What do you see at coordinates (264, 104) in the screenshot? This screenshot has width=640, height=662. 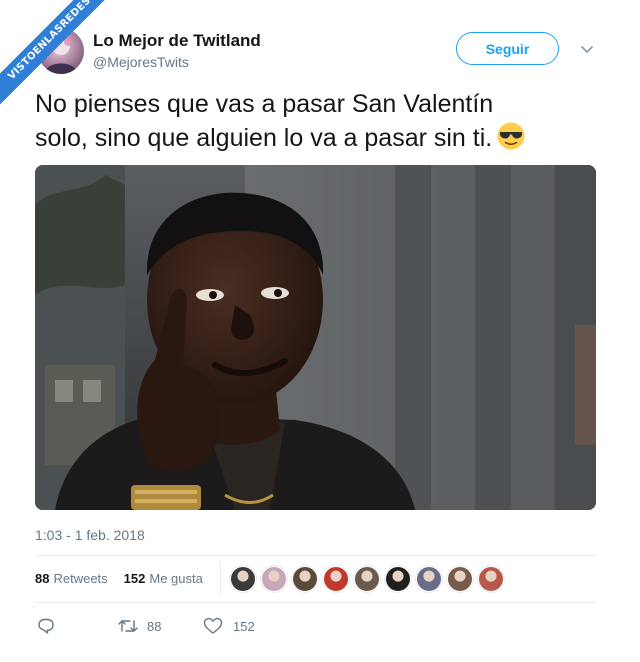 I see `tweet-text-line-1: No pienses que vas a pasar San Valentín` at bounding box center [264, 104].